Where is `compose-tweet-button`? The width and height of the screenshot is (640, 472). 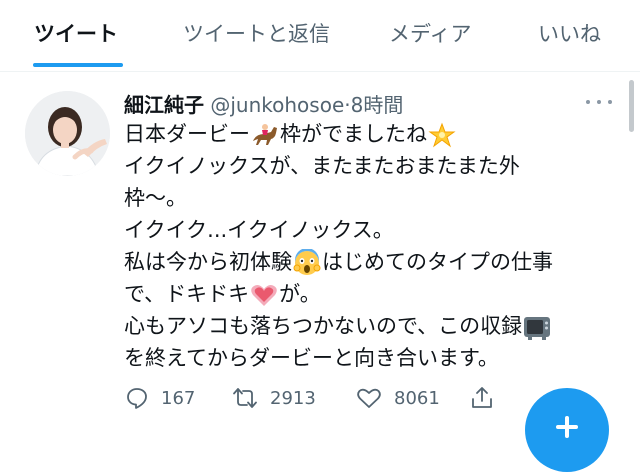
compose-tweet-button is located at coordinates (567, 430).